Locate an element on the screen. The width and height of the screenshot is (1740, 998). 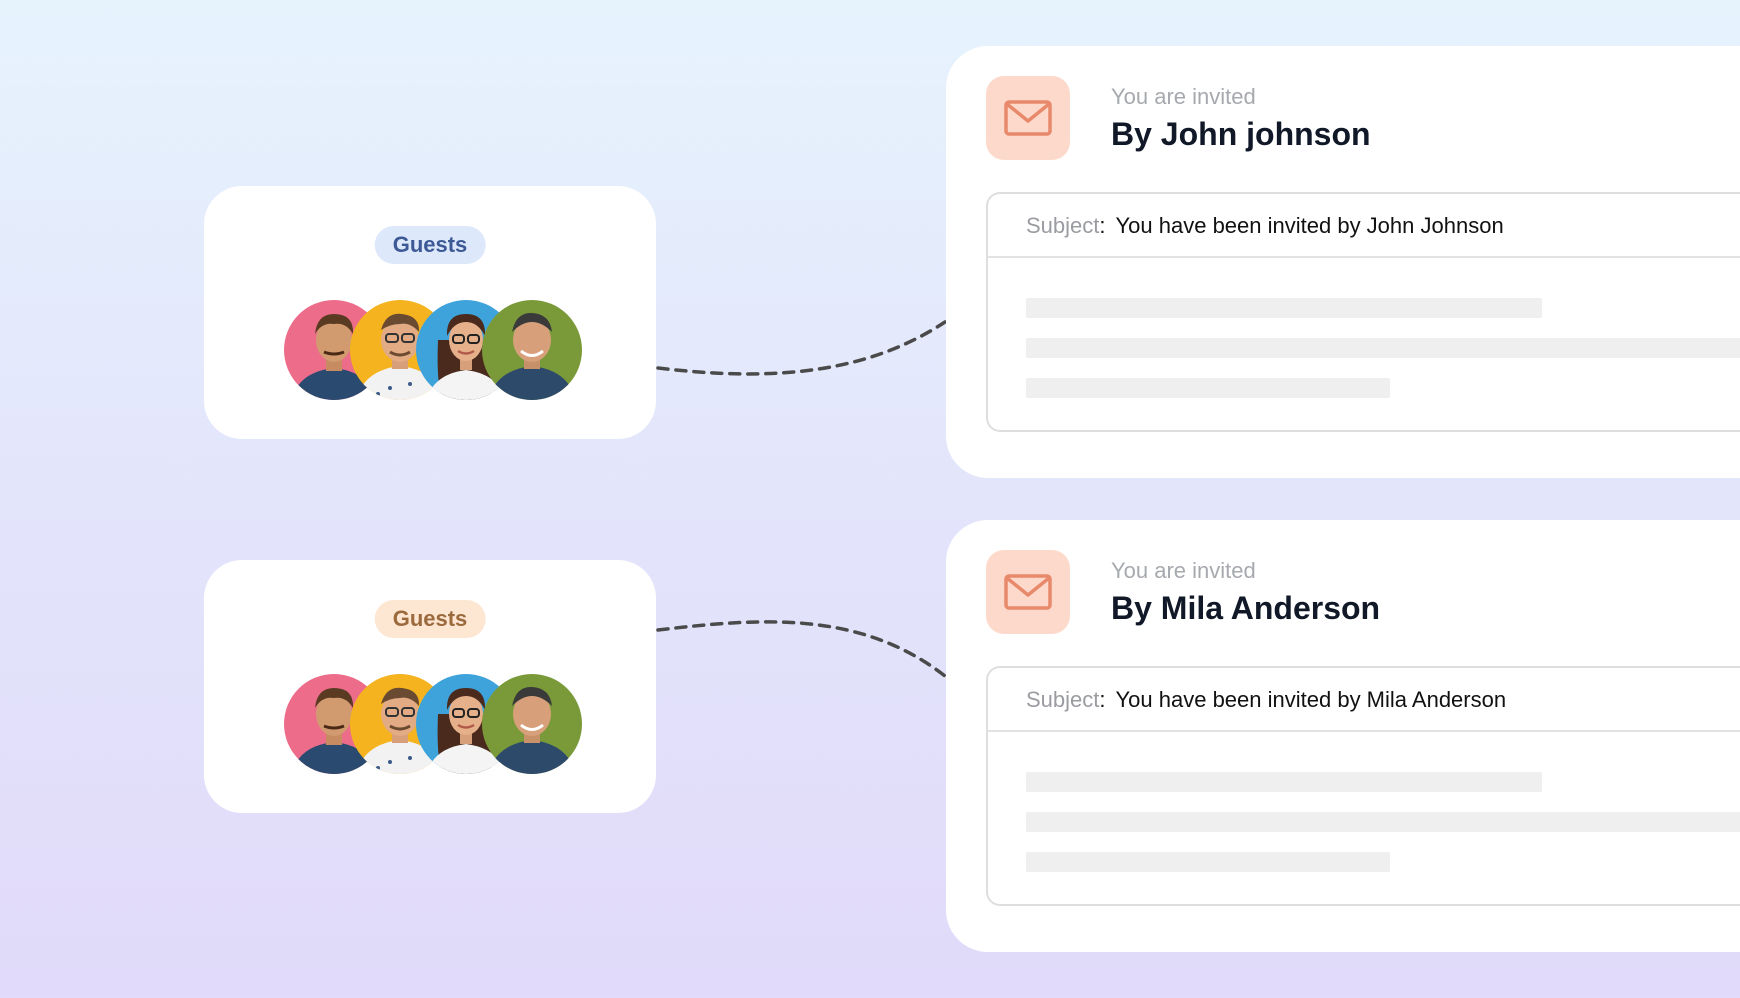
guests-card-1: Guests is located at coordinates (430, 312).